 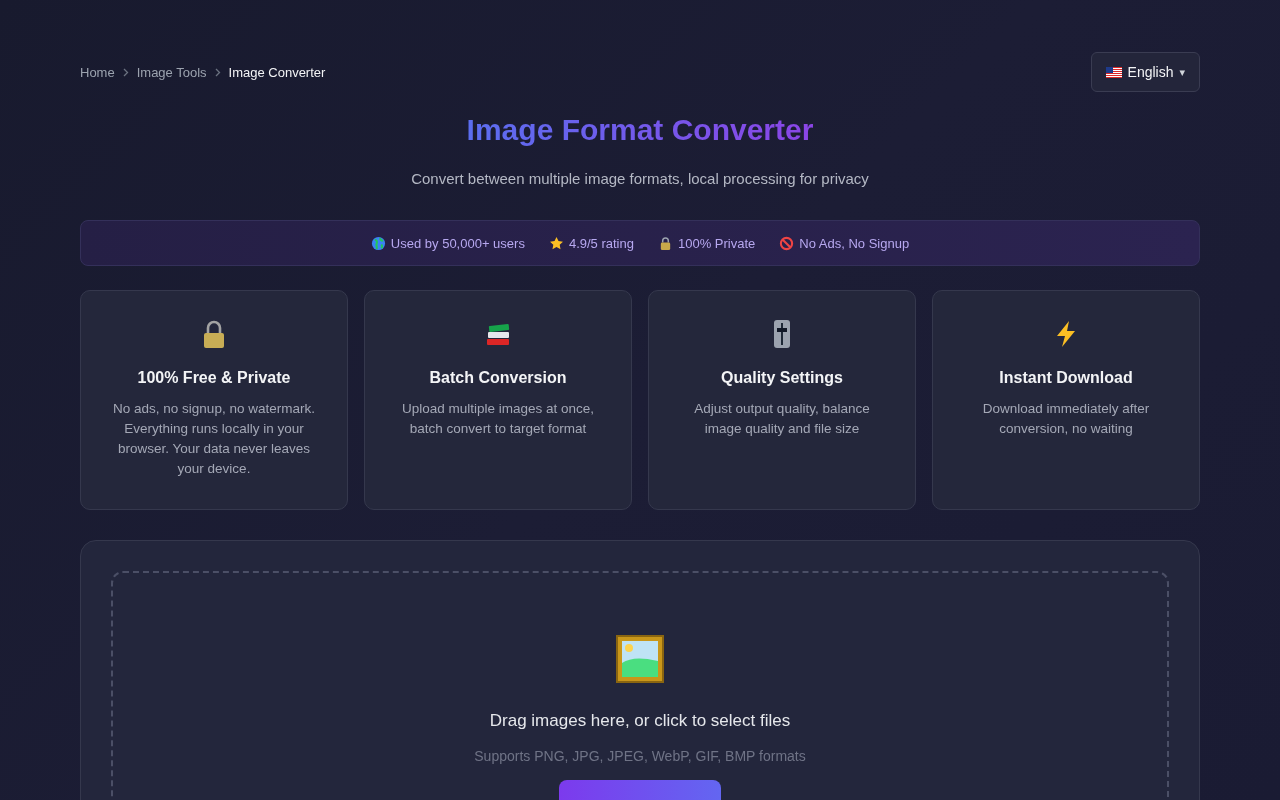 I want to click on feature-text: Download immediately after conversion, no waiting, so click(x=1066, y=419).